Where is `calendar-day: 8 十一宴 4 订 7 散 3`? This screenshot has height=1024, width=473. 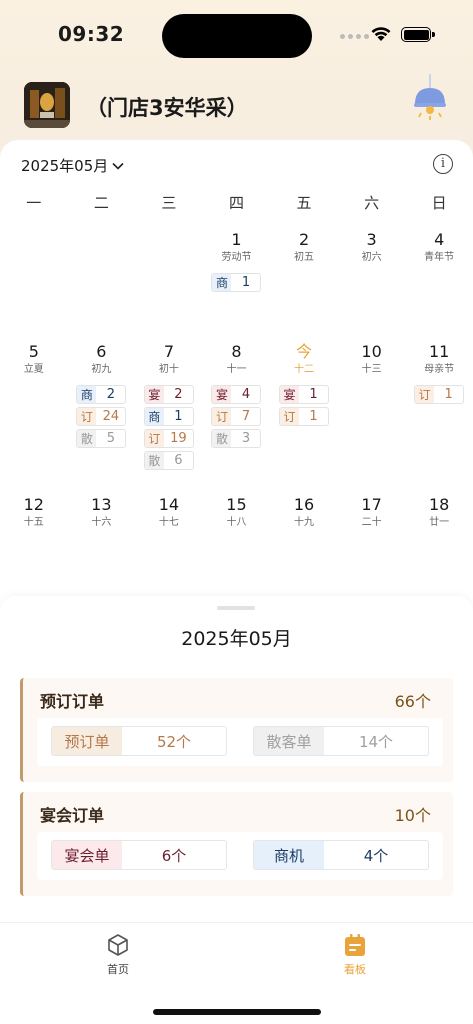
calendar-day: 8 十一宴 4 订 7 散 3 is located at coordinates (237, 406).